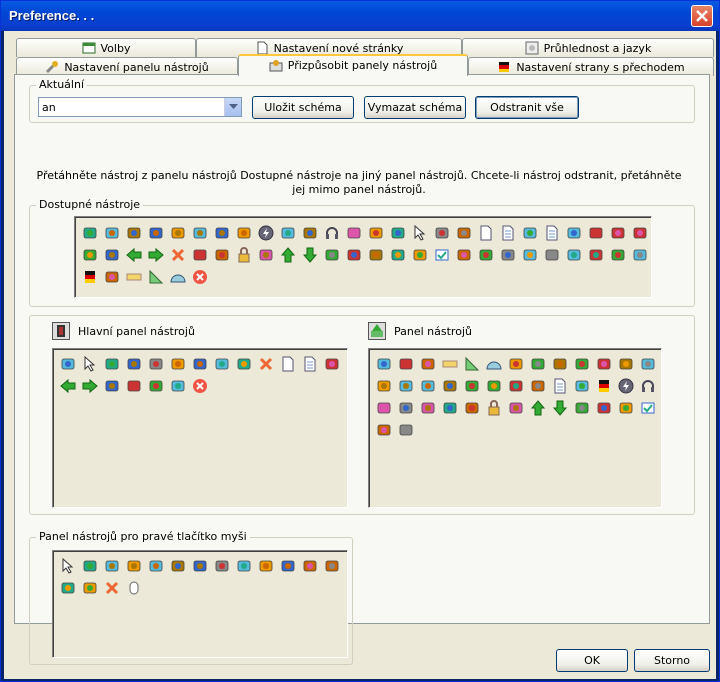 This screenshot has width=720, height=682. Describe the element at coordinates (266, 364) in the screenshot. I see `delete-x-icon` at that location.